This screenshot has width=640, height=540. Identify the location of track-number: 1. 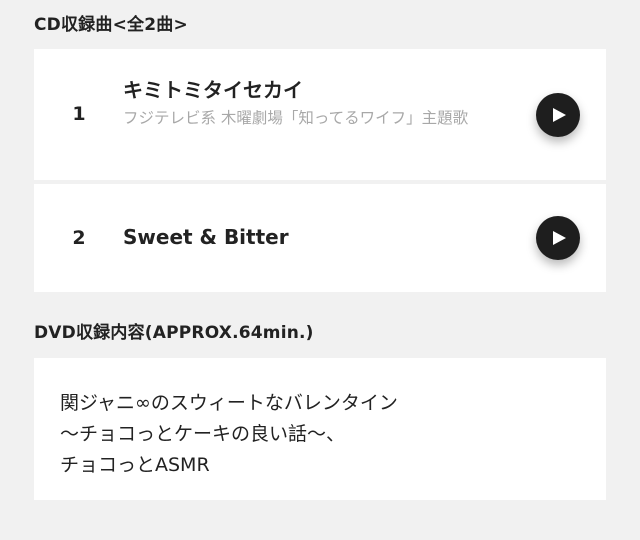
(79, 114).